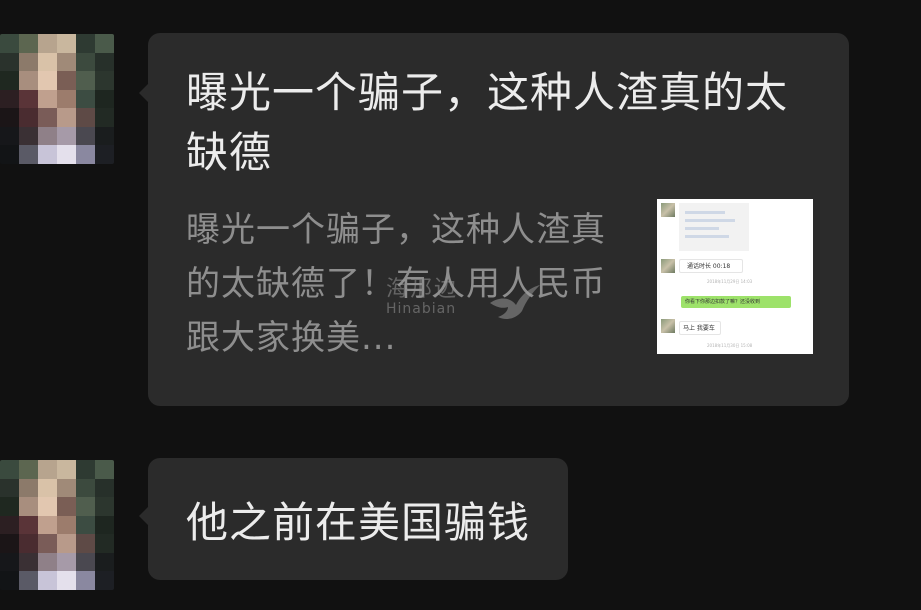  I want to click on thumbnail-header-strip, so click(714, 227).